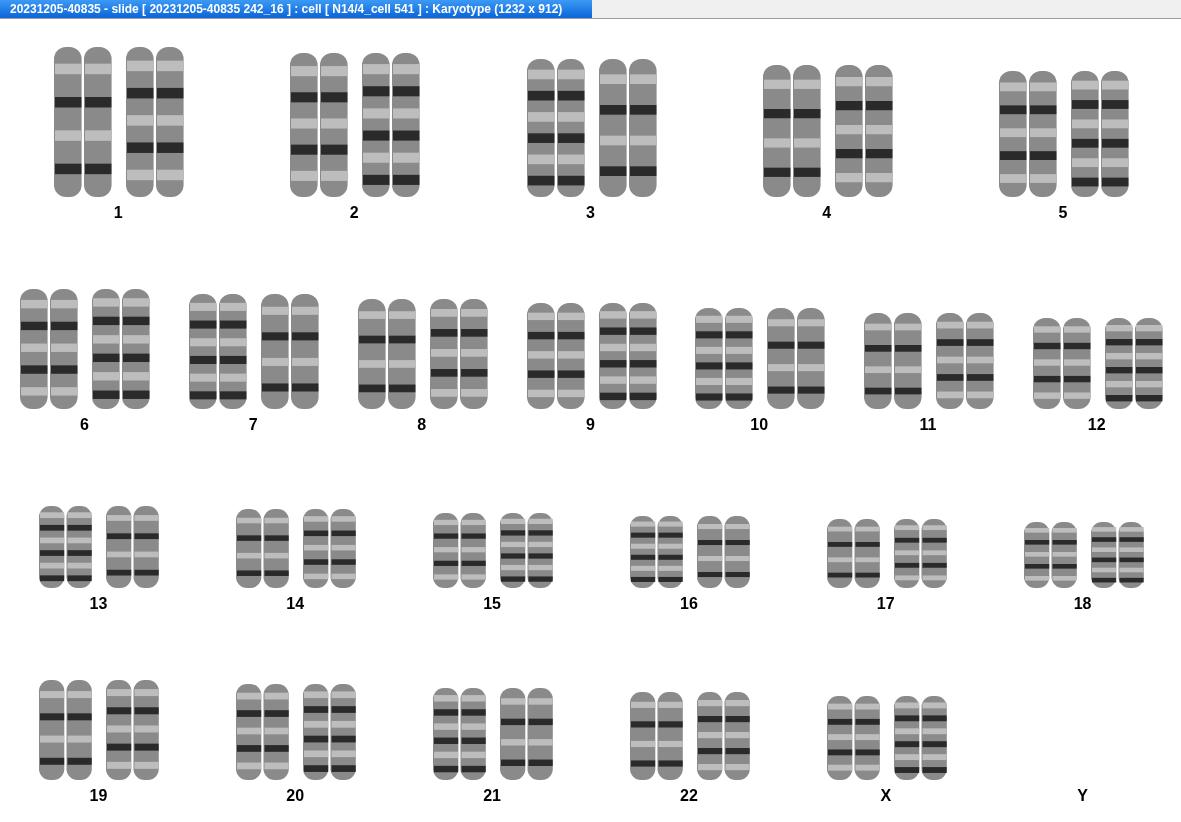 This screenshot has height=822, width=1181. I want to click on chromosome-label: 14, so click(295, 604).